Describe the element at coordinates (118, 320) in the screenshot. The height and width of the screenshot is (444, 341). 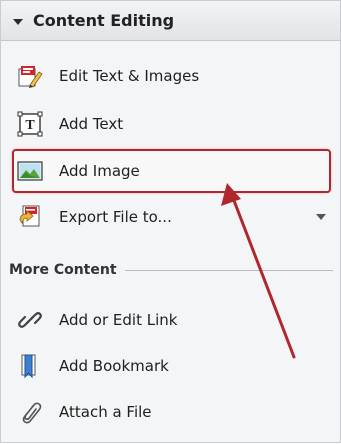
I see `add-edit-link-label: Add or Edit Link` at that location.